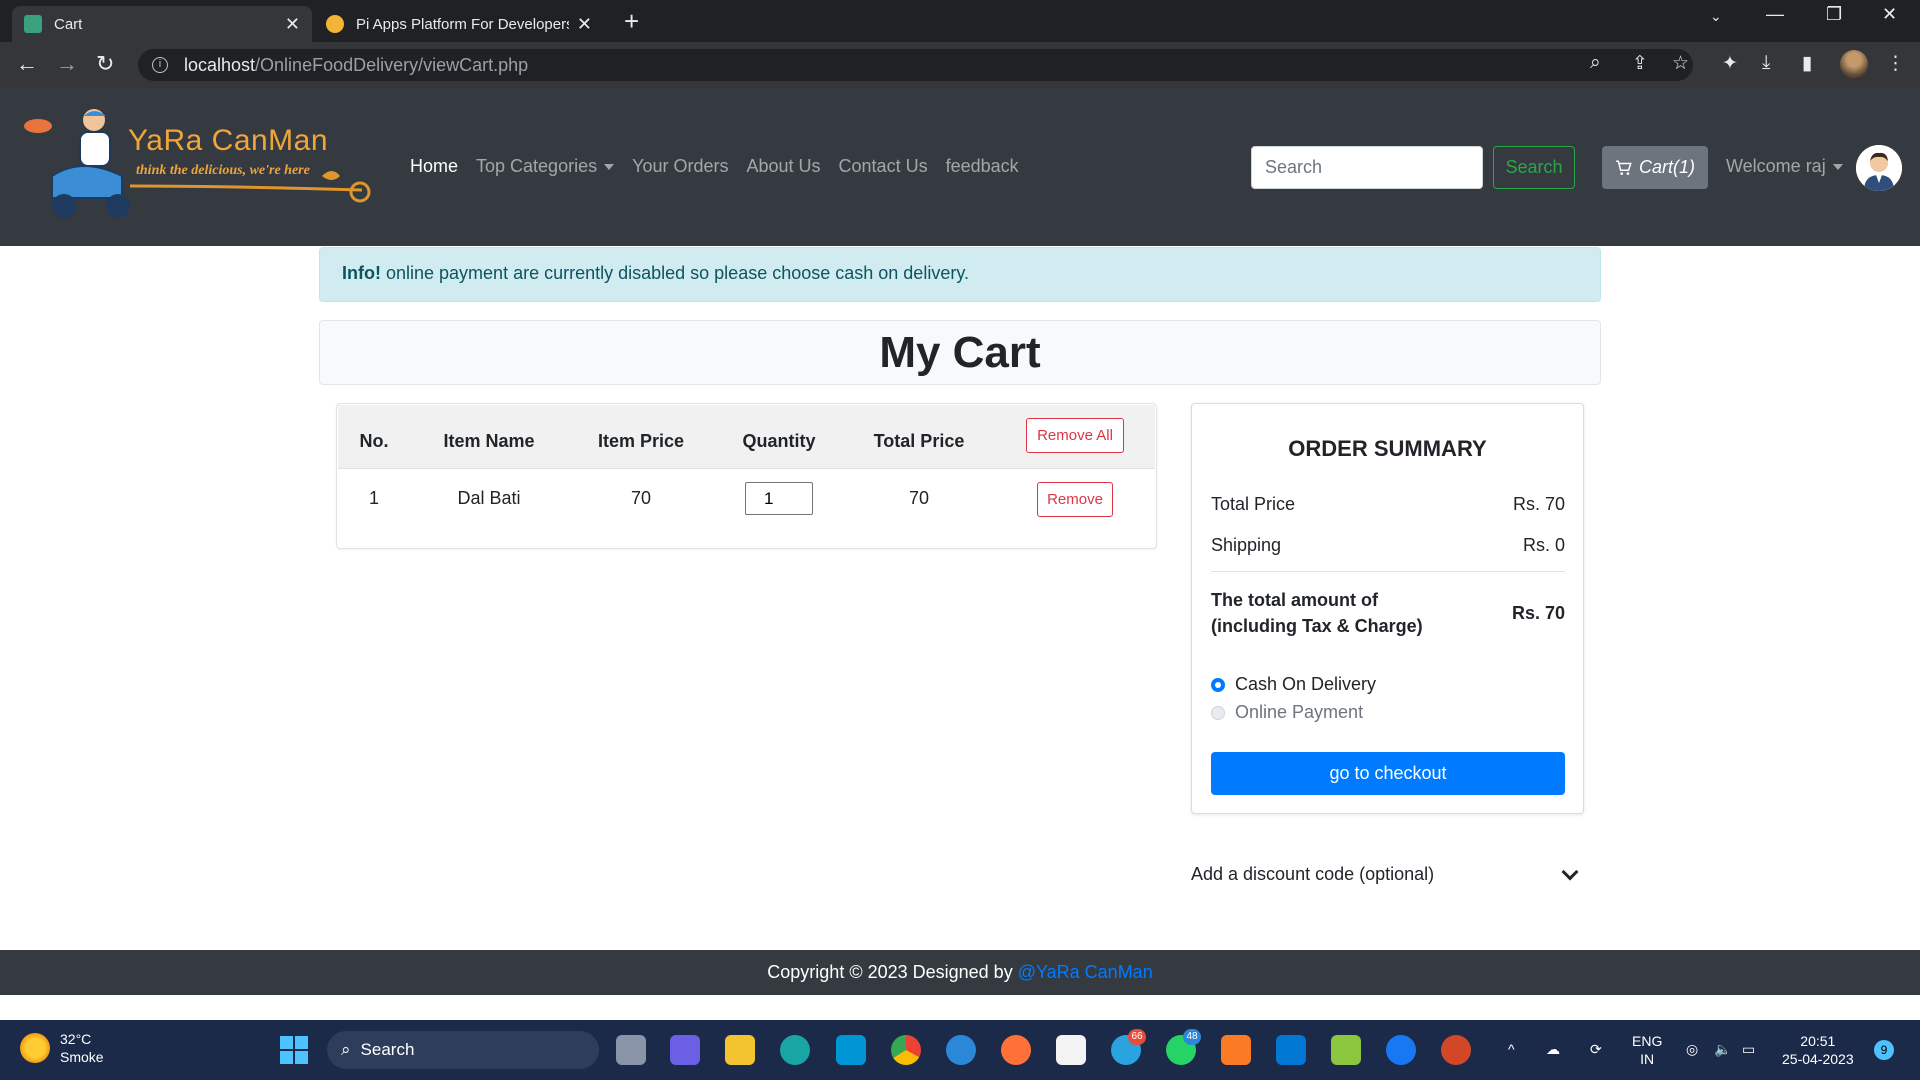 This screenshot has height=1080, width=1920. What do you see at coordinates (892, 972) in the screenshot?
I see `footer-text: Copyright © 2023 Designed by` at bounding box center [892, 972].